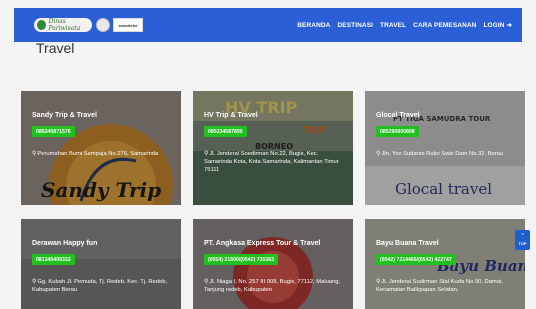 This screenshot has height=309, width=536. Describe the element at coordinates (494, 25) in the screenshot. I see `login-label: LOGIN` at that location.